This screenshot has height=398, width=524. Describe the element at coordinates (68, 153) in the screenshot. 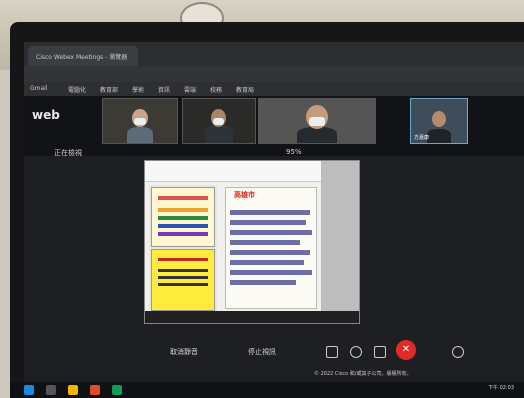

I see `sharing-label: 正在檢視` at that location.